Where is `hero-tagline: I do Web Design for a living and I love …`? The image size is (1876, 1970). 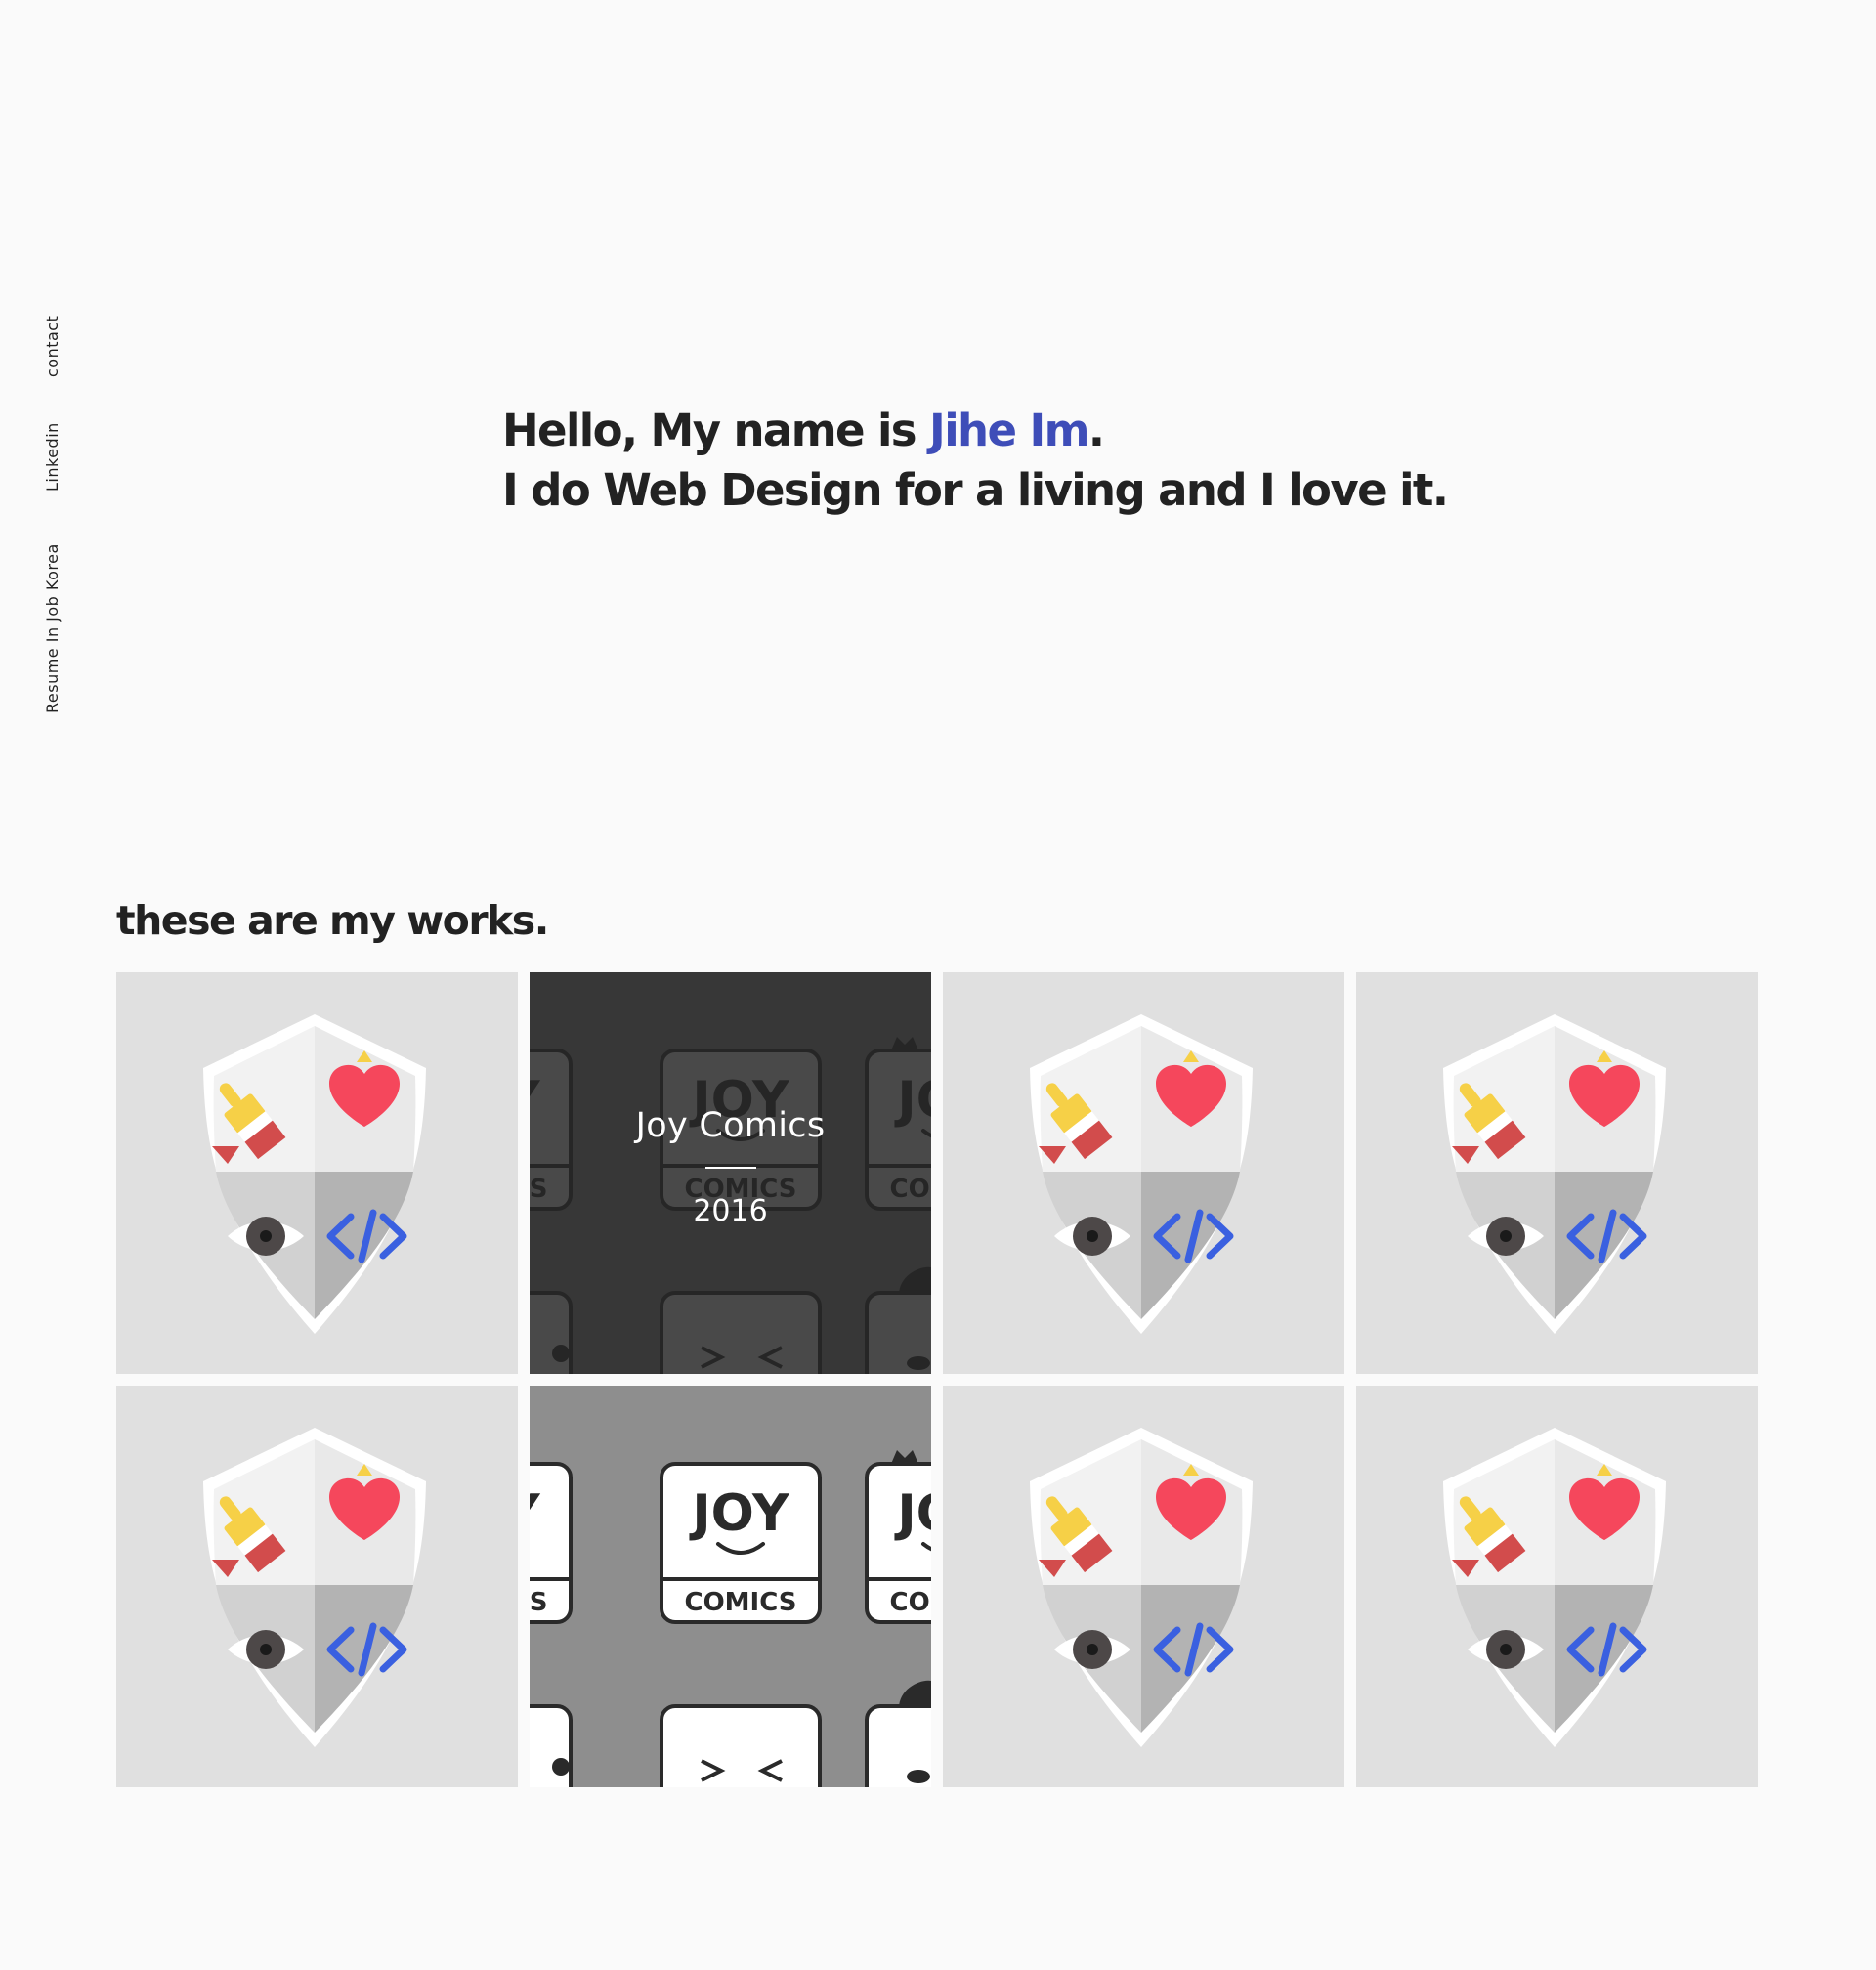 hero-tagline: I do Web Design for a living and I love … is located at coordinates (975, 490).